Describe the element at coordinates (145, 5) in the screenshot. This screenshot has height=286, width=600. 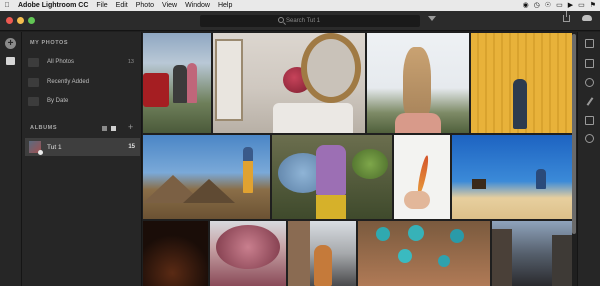
I see `menu-photo: Photo` at that location.